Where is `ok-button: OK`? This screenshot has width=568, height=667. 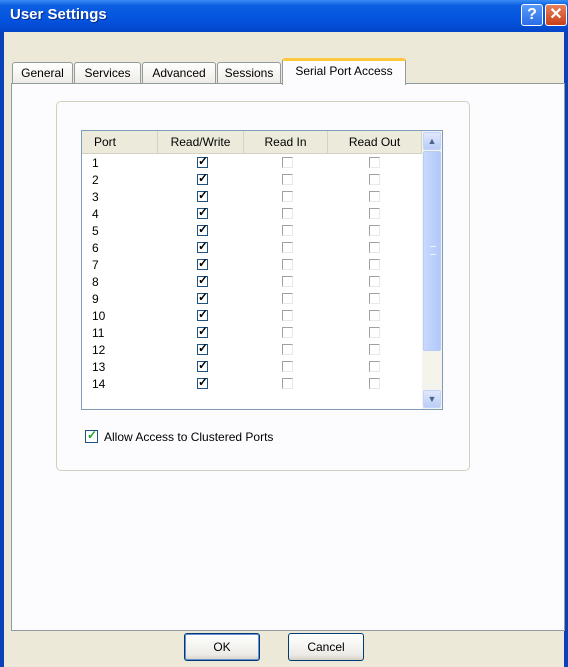
ok-button: OK is located at coordinates (222, 647).